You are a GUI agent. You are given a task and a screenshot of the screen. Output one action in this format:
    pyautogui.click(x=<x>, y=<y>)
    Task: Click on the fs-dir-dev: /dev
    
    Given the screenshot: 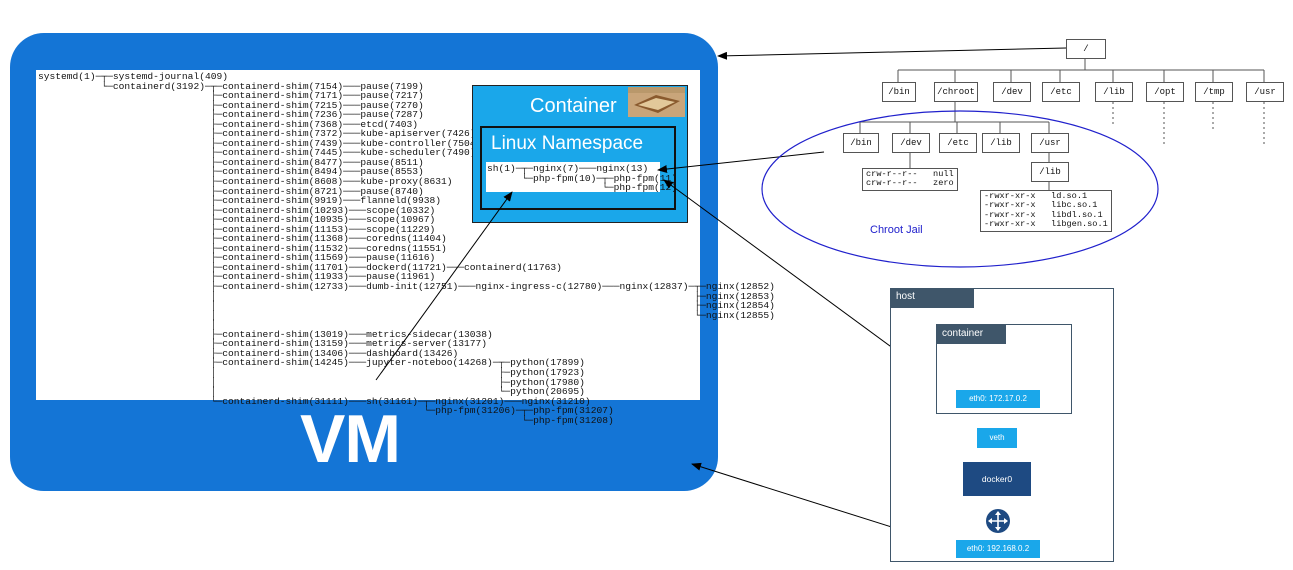 What is the action you would take?
    pyautogui.click(x=1012, y=92)
    